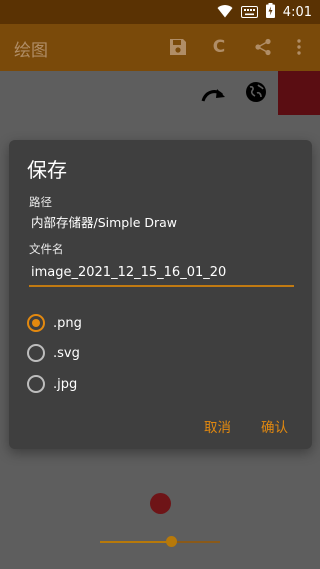 Image resolution: width=320 pixels, height=569 pixels. I want to click on format-label-jpg: .jpg, so click(65, 384).